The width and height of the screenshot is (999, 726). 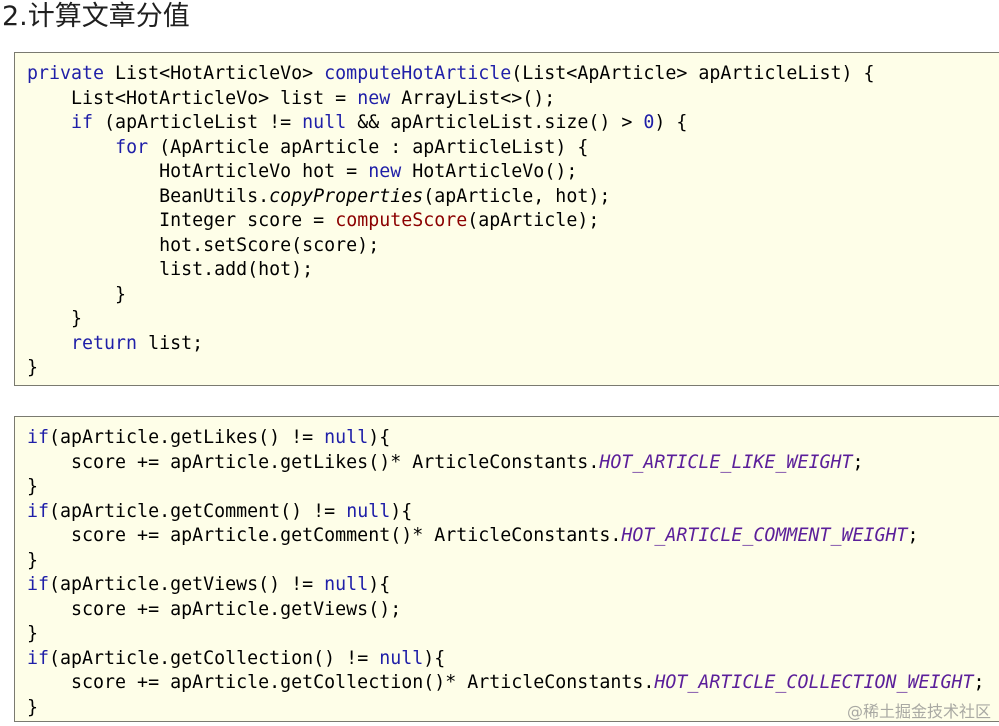 What do you see at coordinates (198, 171) in the screenshot?
I see `code-token: HotArticleVo hot =` at bounding box center [198, 171].